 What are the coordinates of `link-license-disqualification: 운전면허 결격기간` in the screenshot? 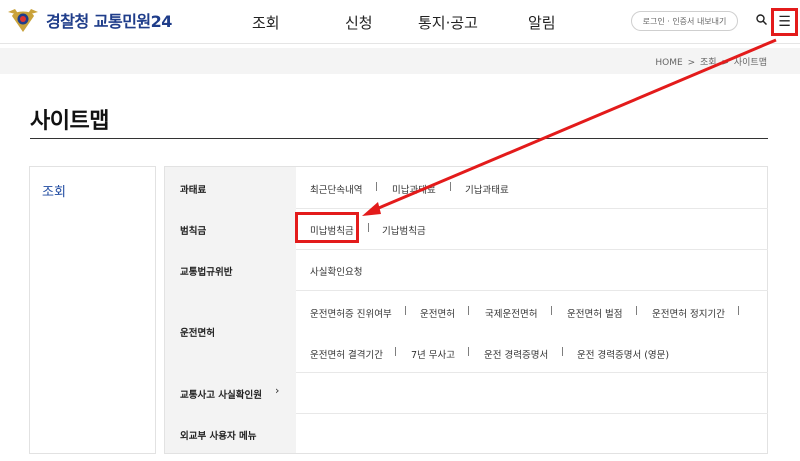 It's located at (346, 354).